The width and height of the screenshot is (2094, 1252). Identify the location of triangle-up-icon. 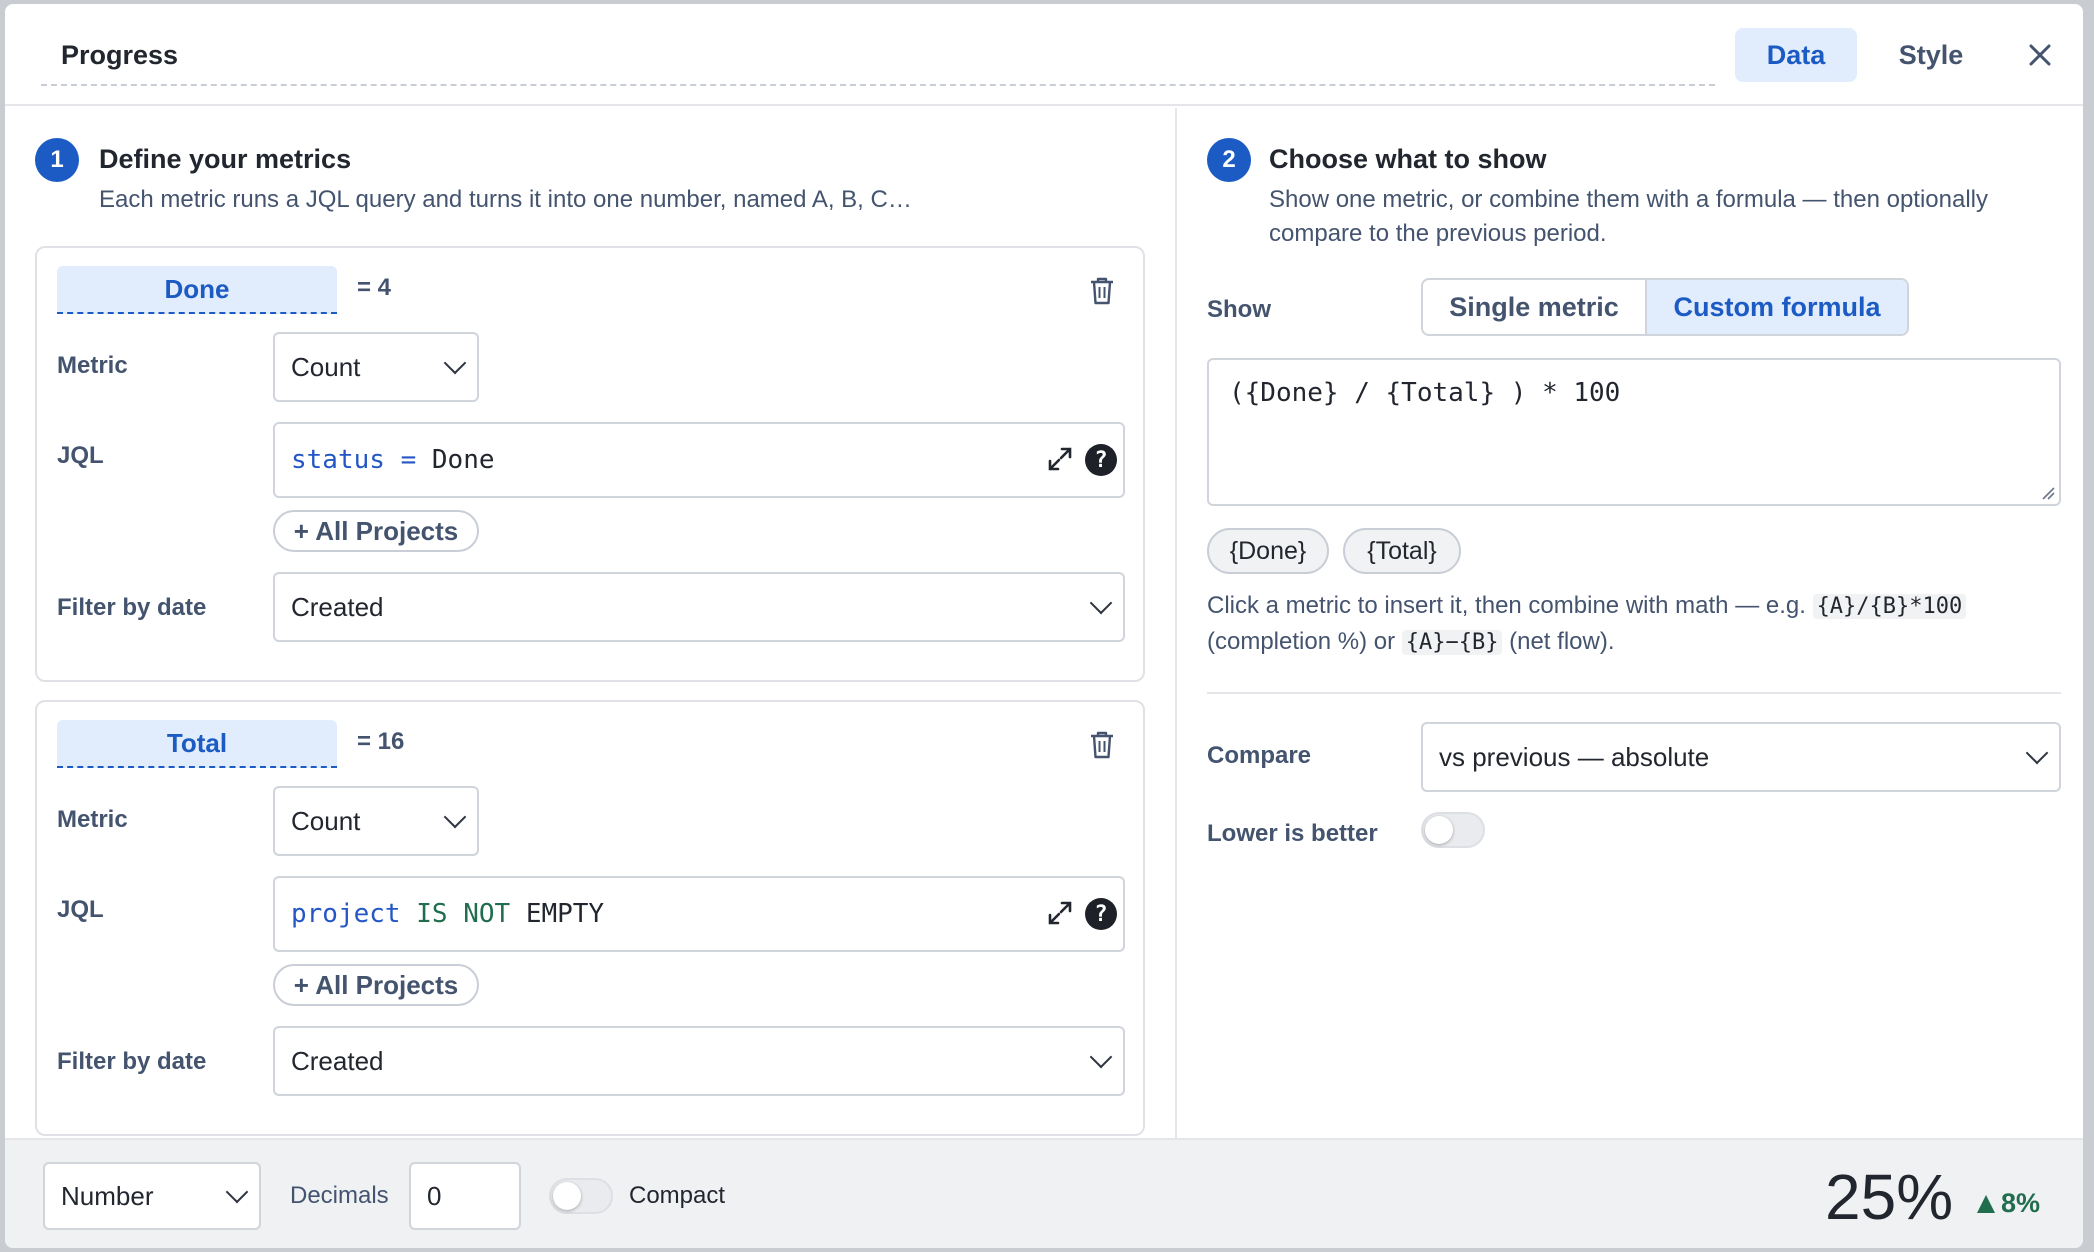
(1986, 1203).